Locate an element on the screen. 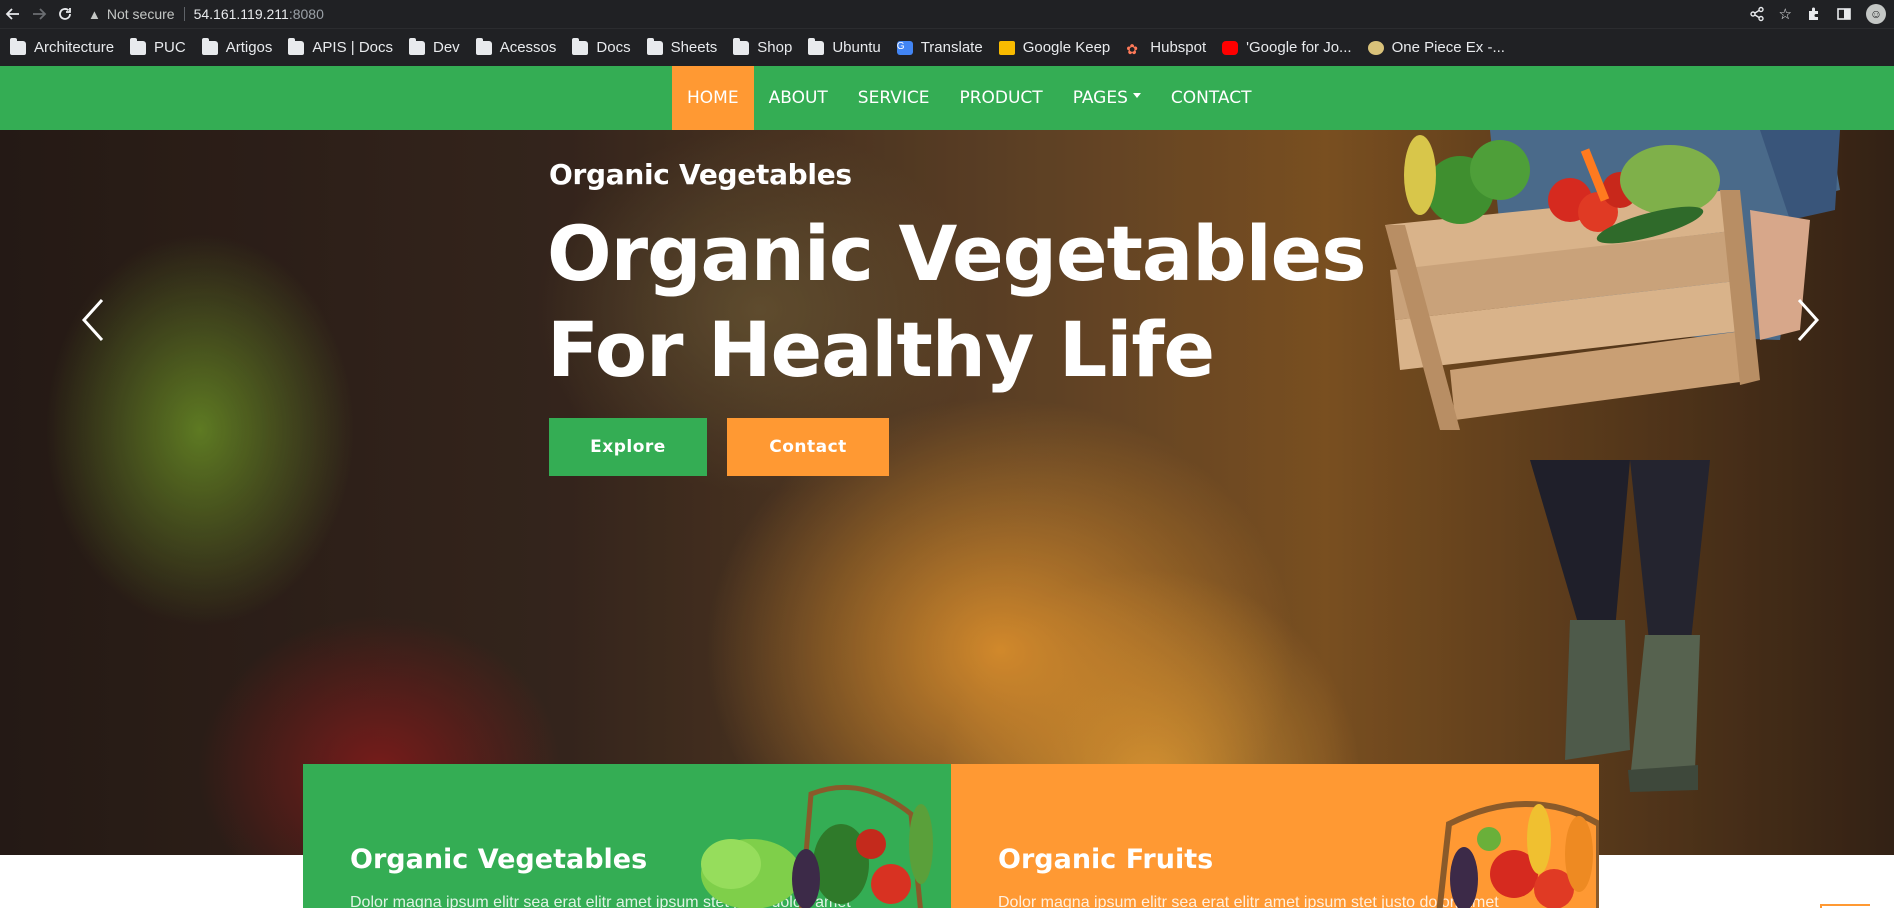 The width and height of the screenshot is (1894, 908). bookmark-translate: G Translate is located at coordinates (939, 47).